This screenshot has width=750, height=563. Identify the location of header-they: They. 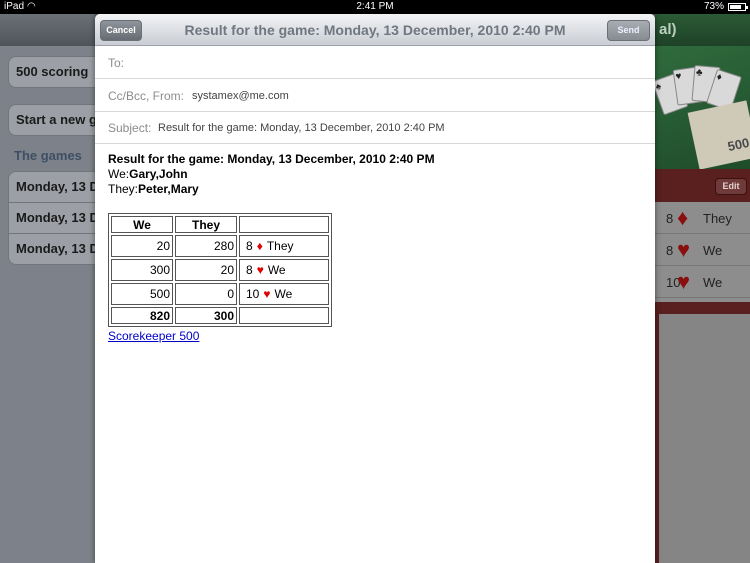
(206, 224).